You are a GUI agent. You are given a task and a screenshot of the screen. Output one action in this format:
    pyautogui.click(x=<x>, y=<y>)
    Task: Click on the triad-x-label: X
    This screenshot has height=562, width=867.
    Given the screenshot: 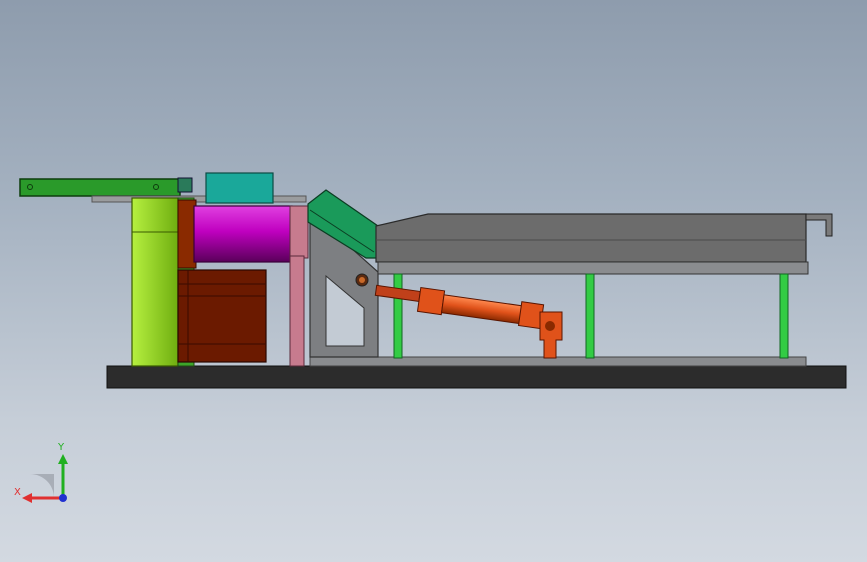 What is the action you would take?
    pyautogui.click(x=17, y=492)
    